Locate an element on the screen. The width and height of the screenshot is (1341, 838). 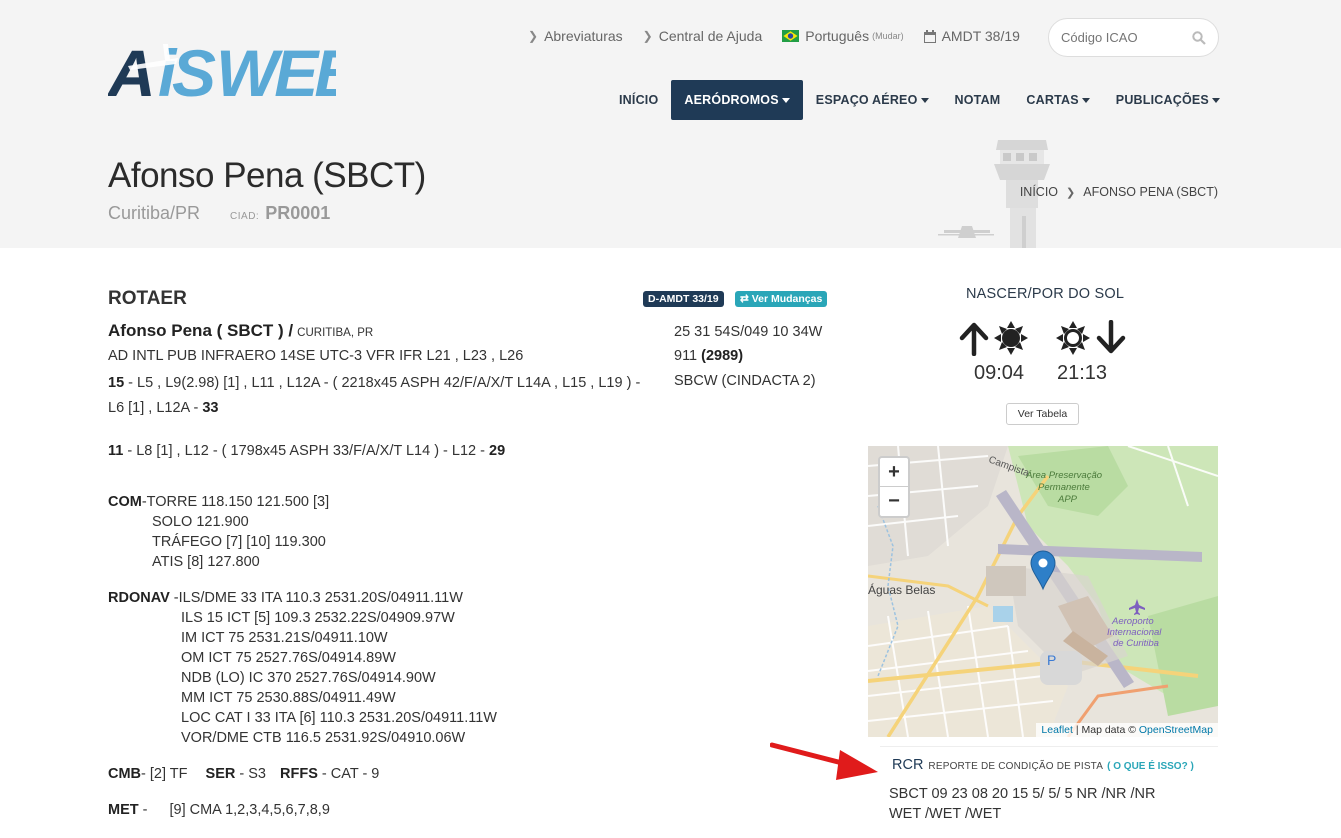
rdonav-line-8: VOR/DME CTB 116.5 2531.92S/04910.06W is located at coordinates (323, 738).